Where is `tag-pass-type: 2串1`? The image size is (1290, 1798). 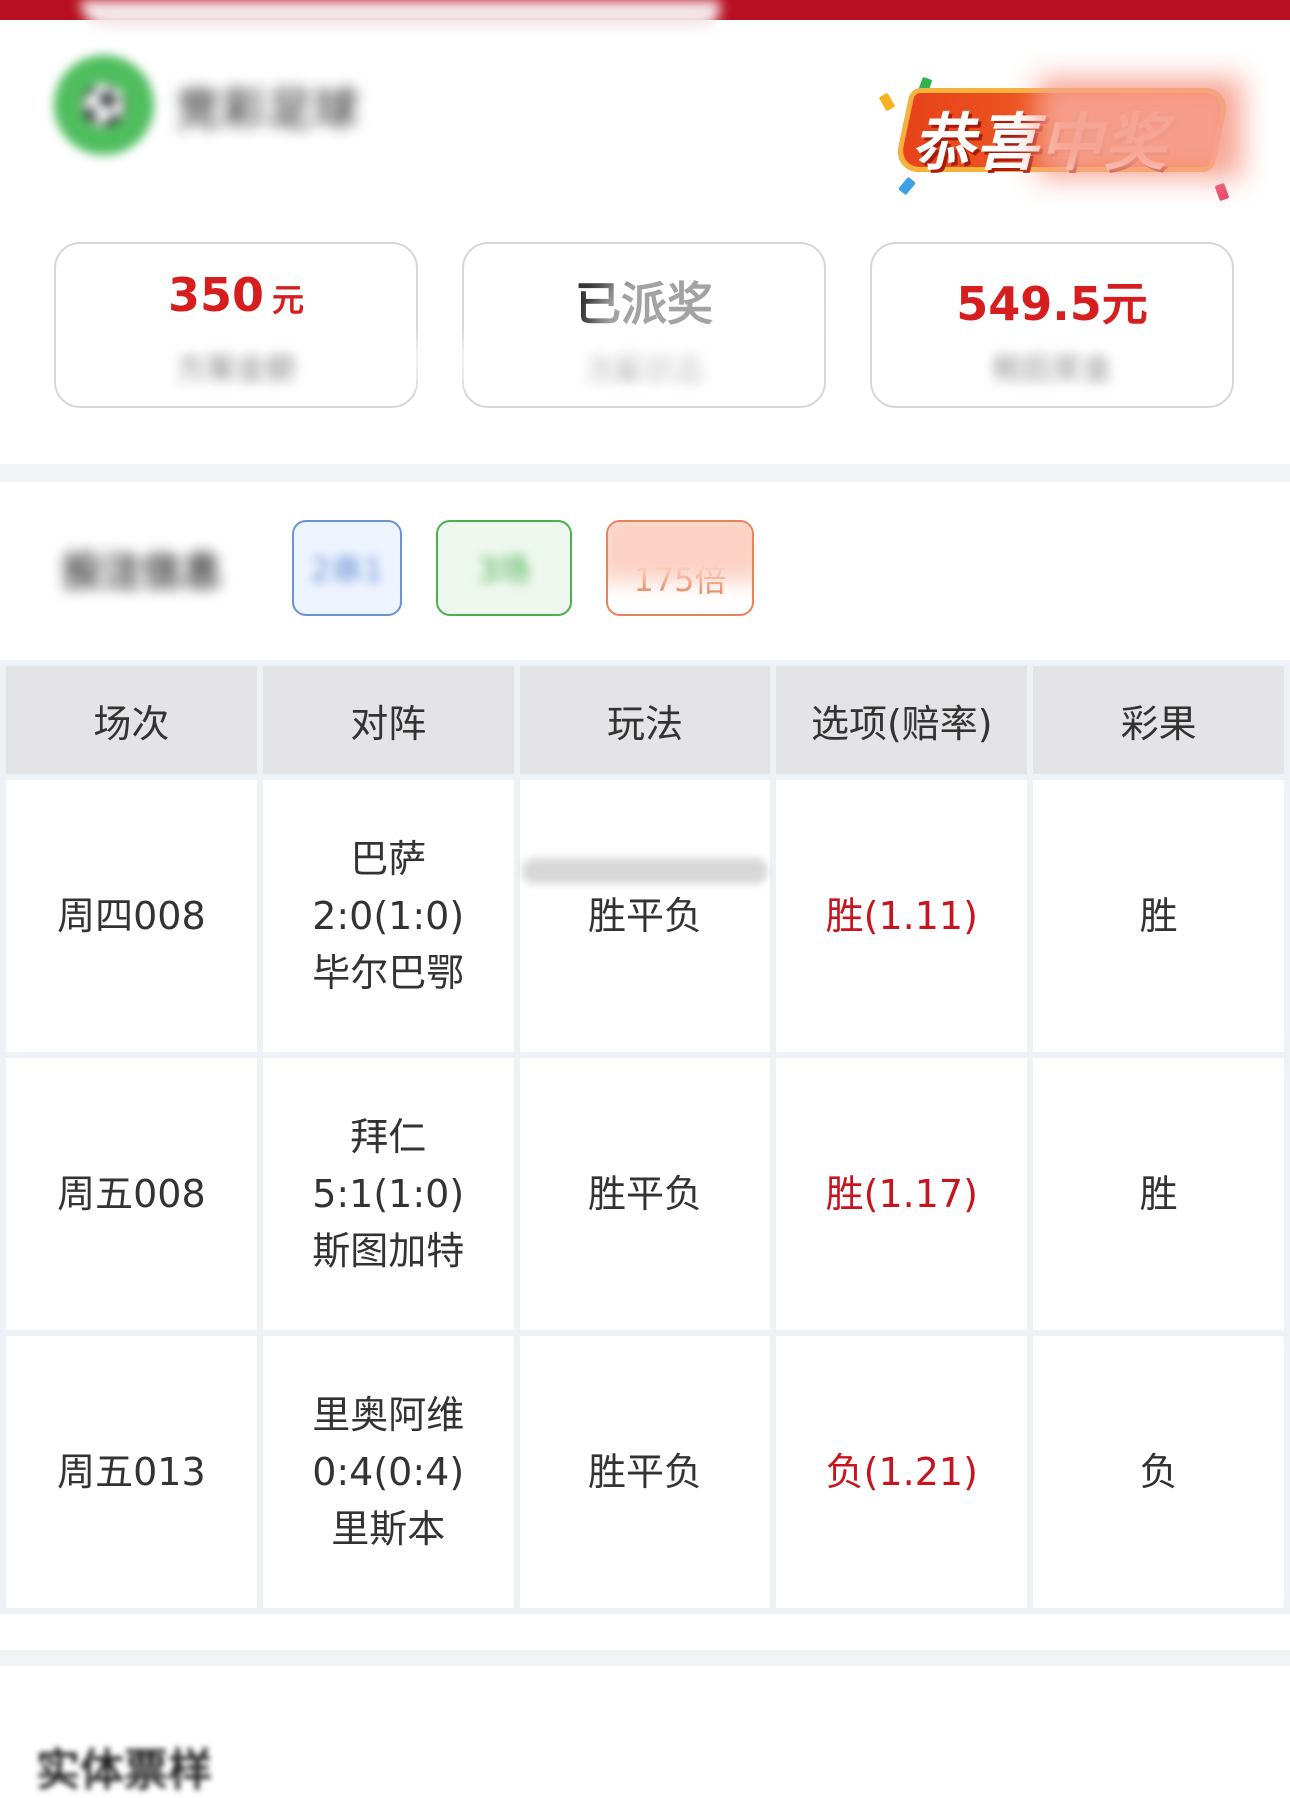
tag-pass-type: 2串1 is located at coordinates (347, 568).